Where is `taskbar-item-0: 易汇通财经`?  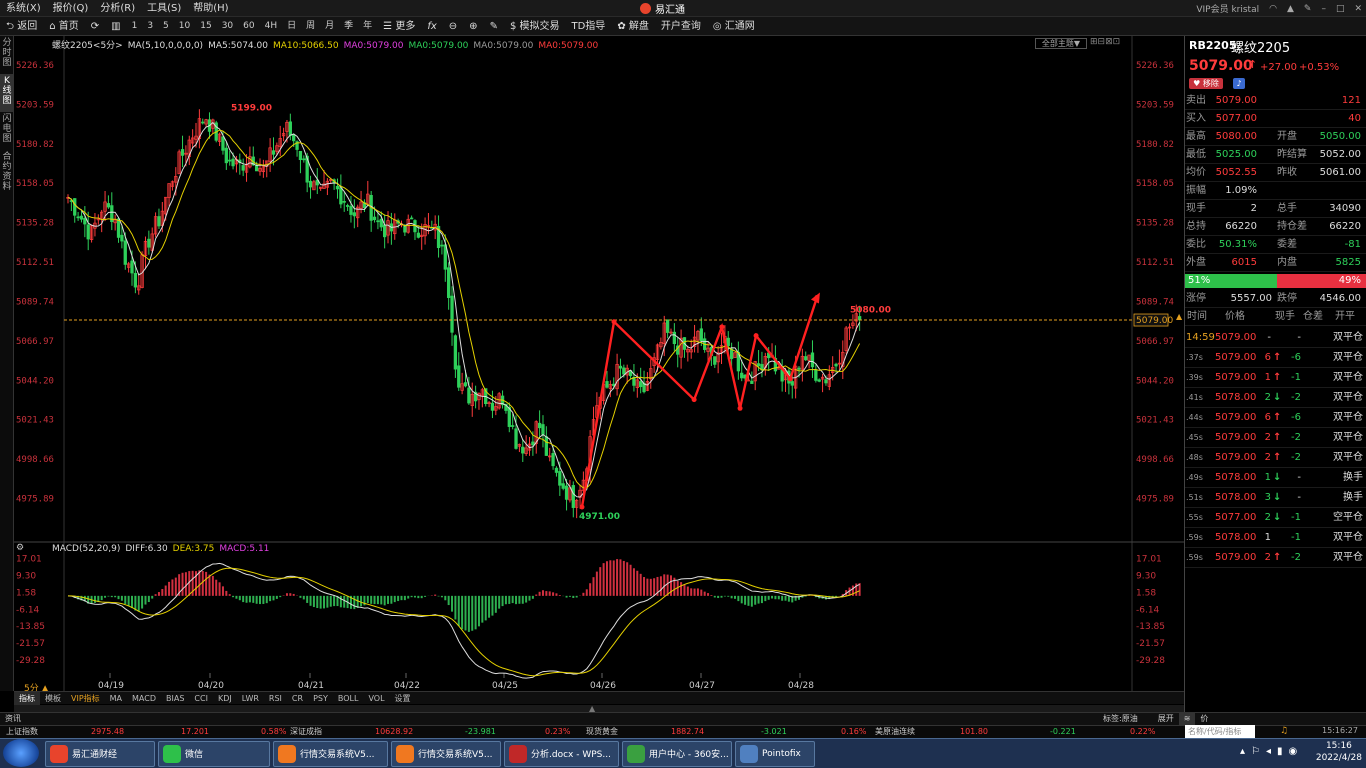
taskbar-item-0: 易汇通财经 is located at coordinates (100, 753).